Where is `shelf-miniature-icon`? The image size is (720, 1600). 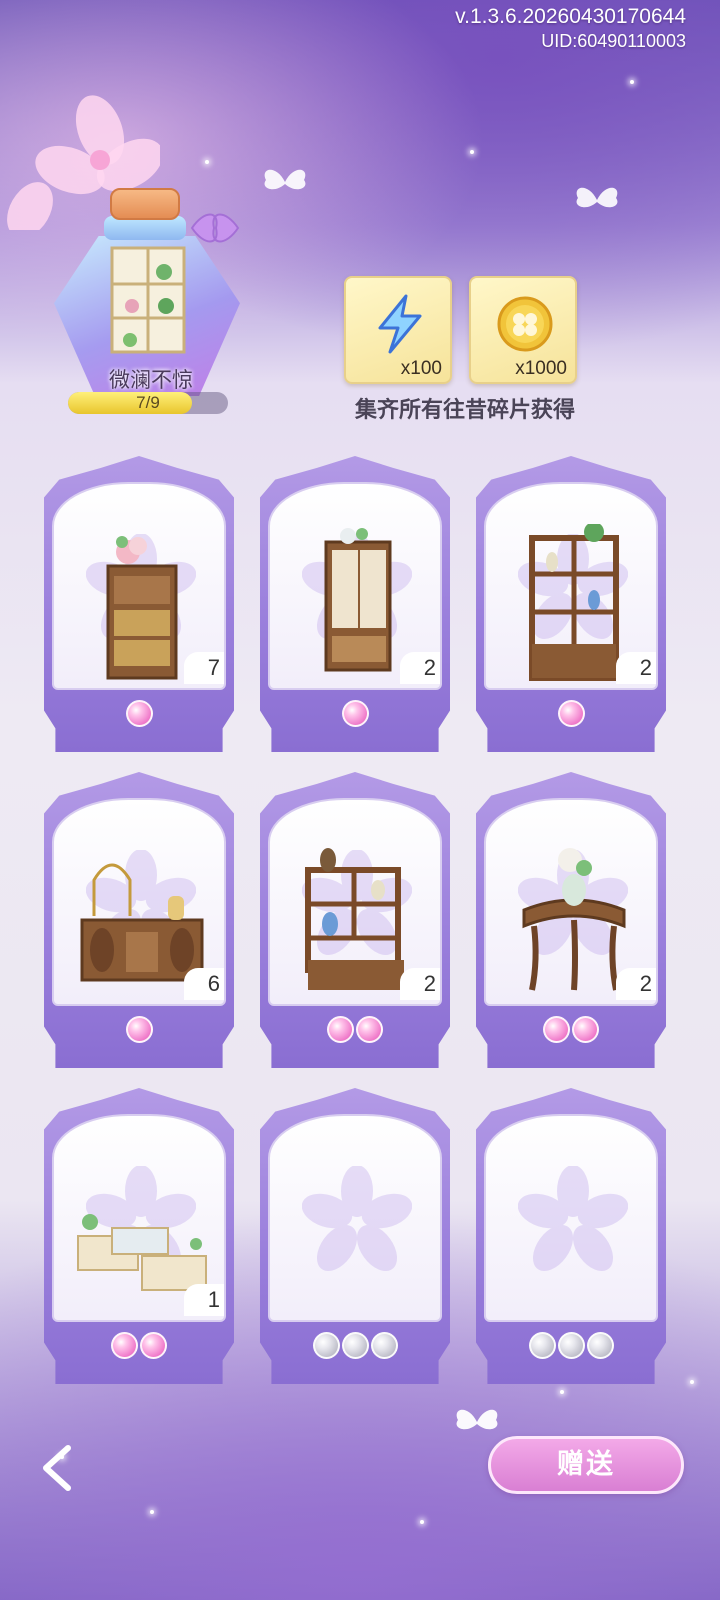
shelf-miniature-icon is located at coordinates (148, 300).